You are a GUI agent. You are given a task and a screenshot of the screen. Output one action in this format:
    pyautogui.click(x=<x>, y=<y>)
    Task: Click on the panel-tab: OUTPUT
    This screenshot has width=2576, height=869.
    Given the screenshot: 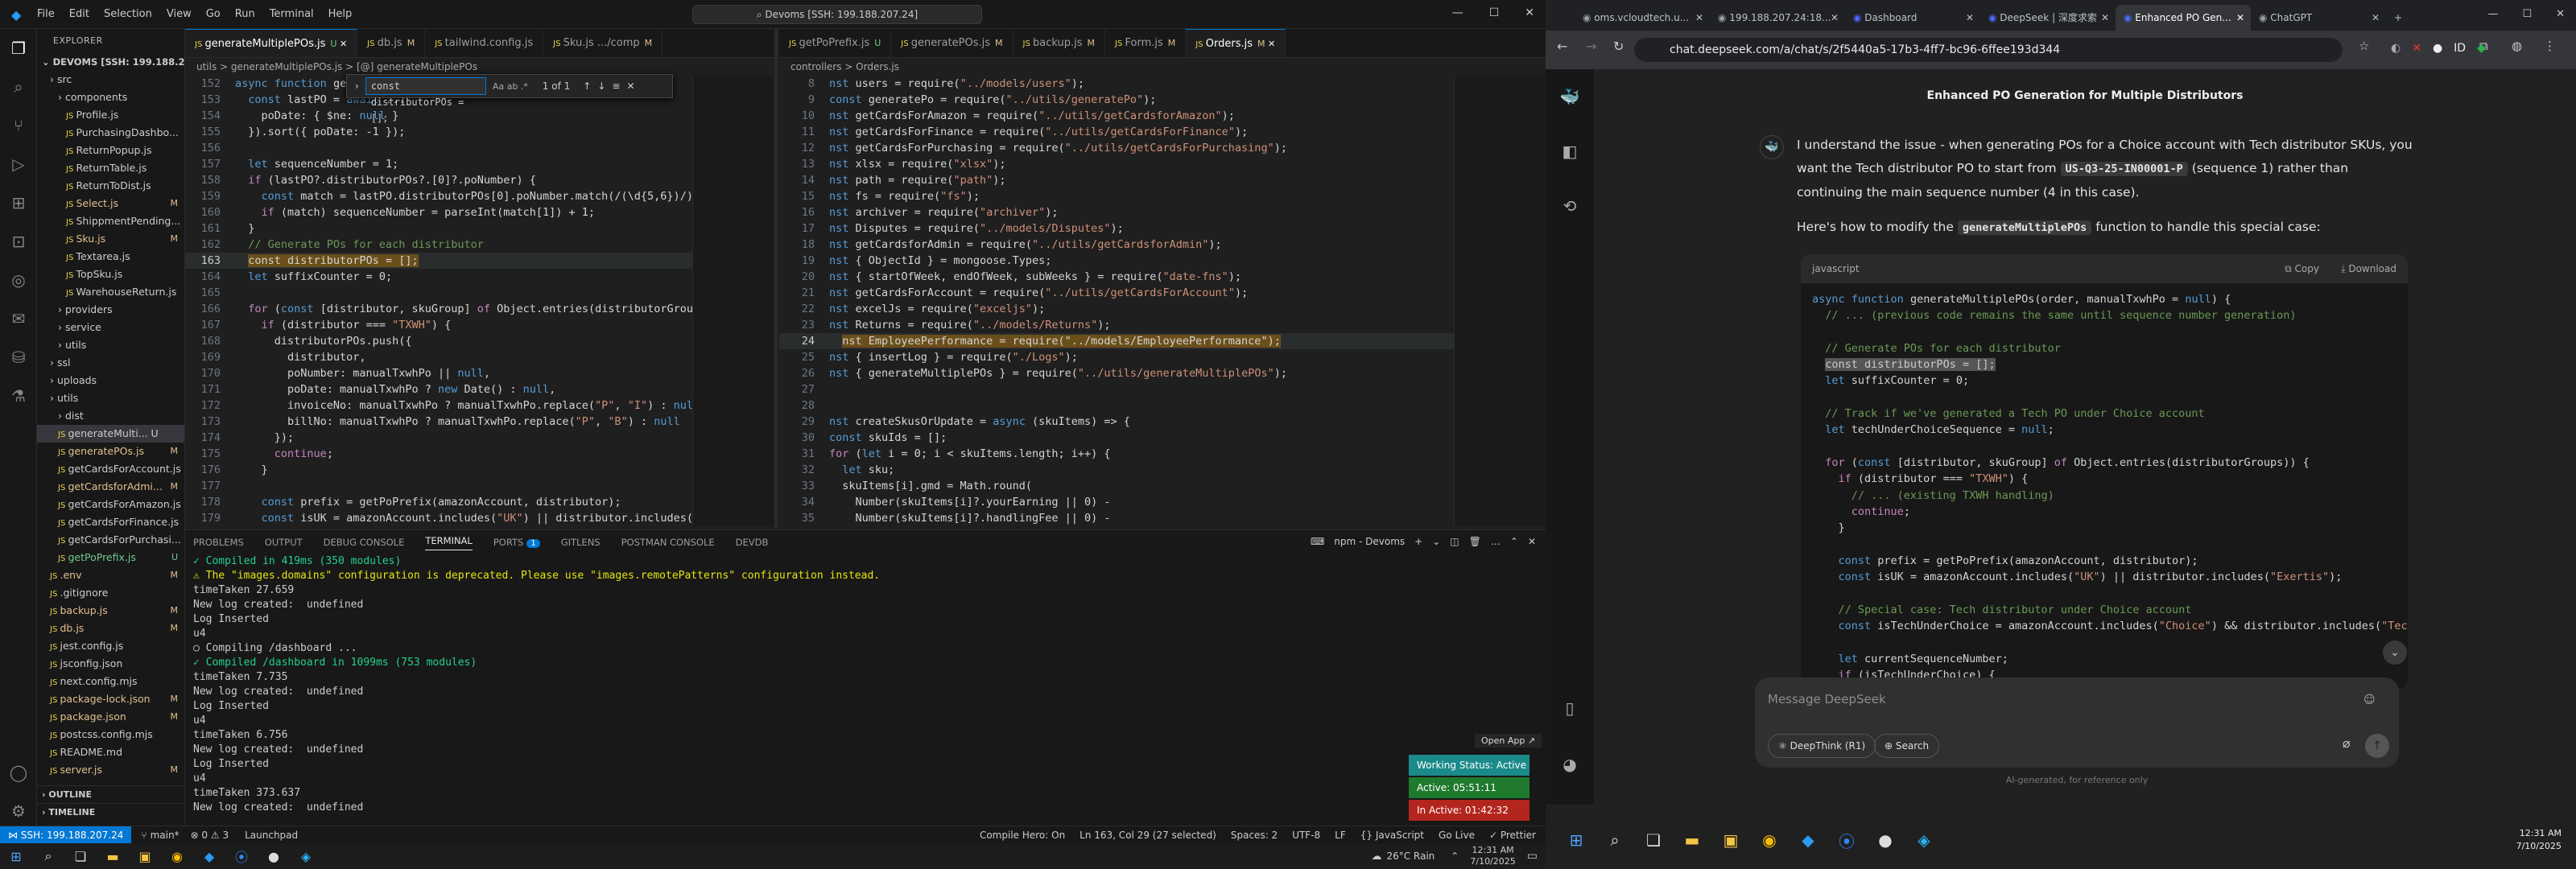 What is the action you would take?
    pyautogui.click(x=284, y=542)
    